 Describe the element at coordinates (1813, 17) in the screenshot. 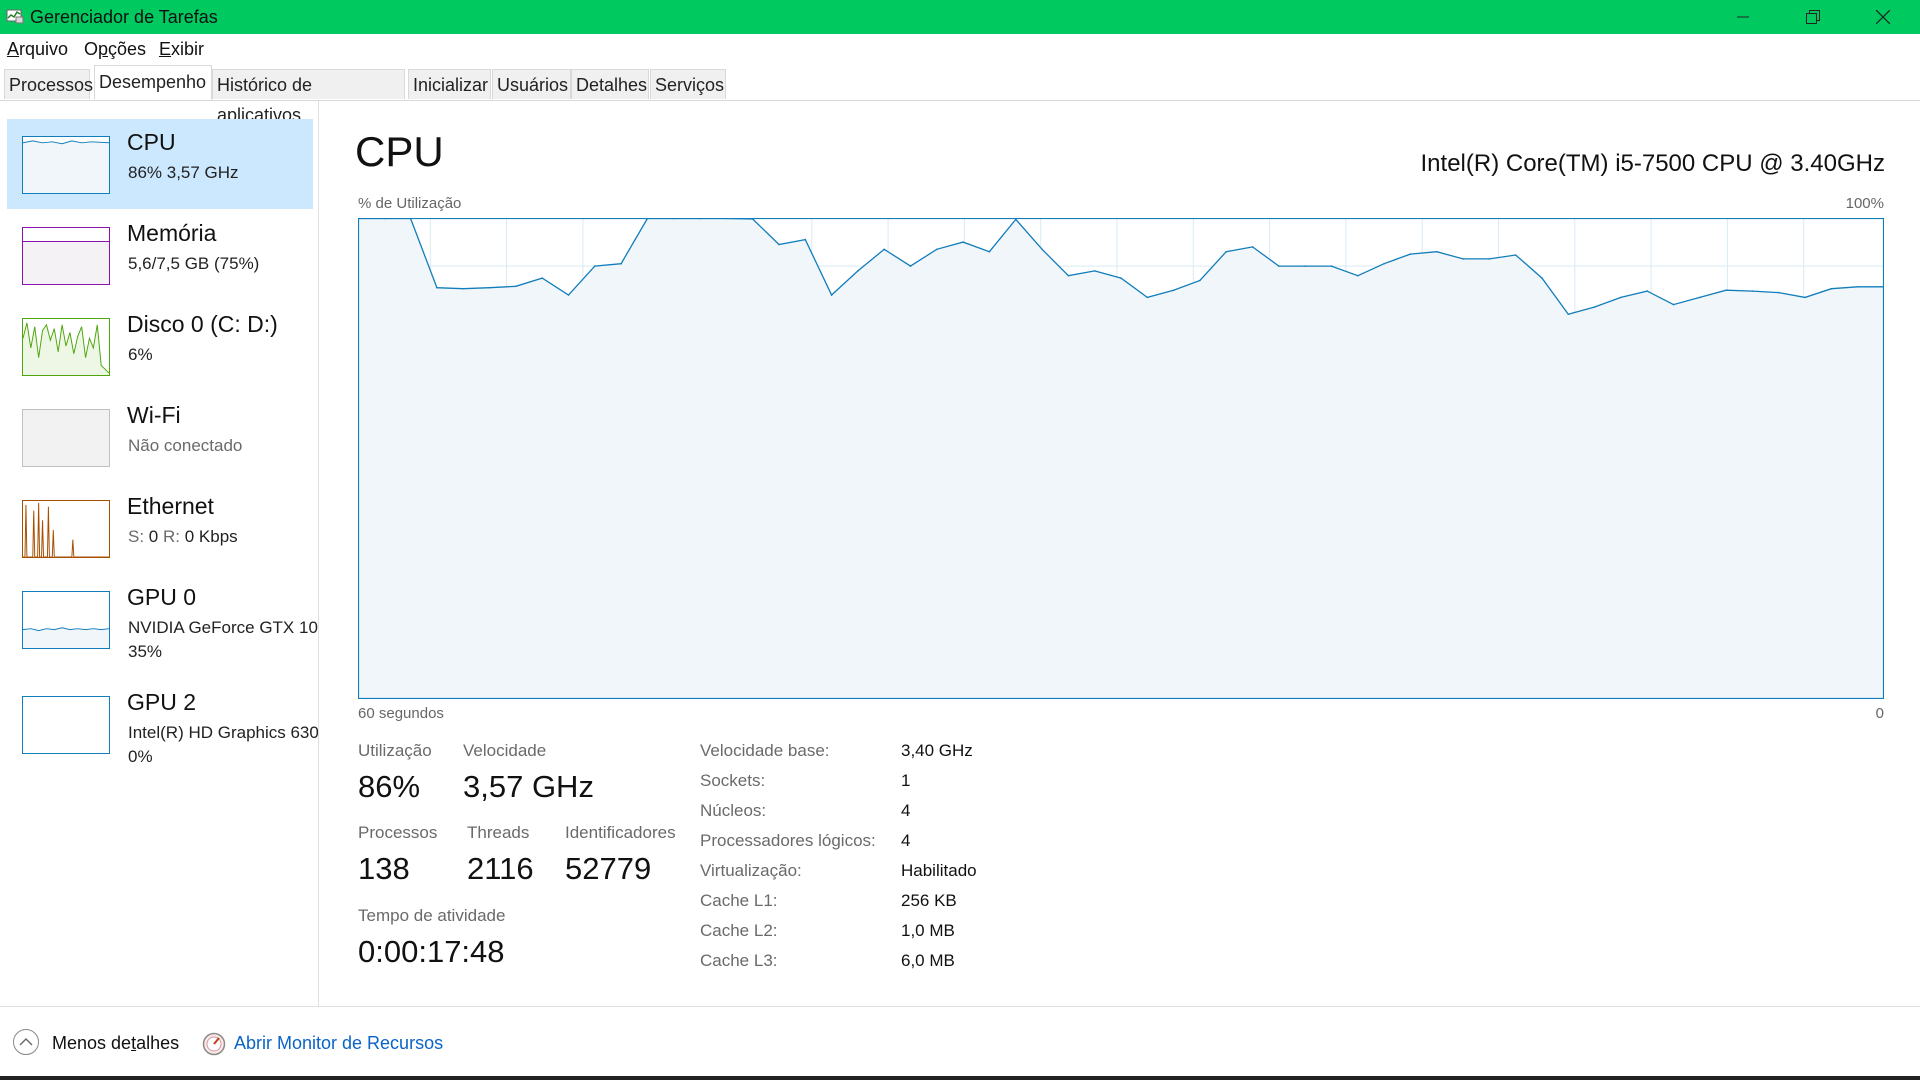

I see `restore-button` at that location.